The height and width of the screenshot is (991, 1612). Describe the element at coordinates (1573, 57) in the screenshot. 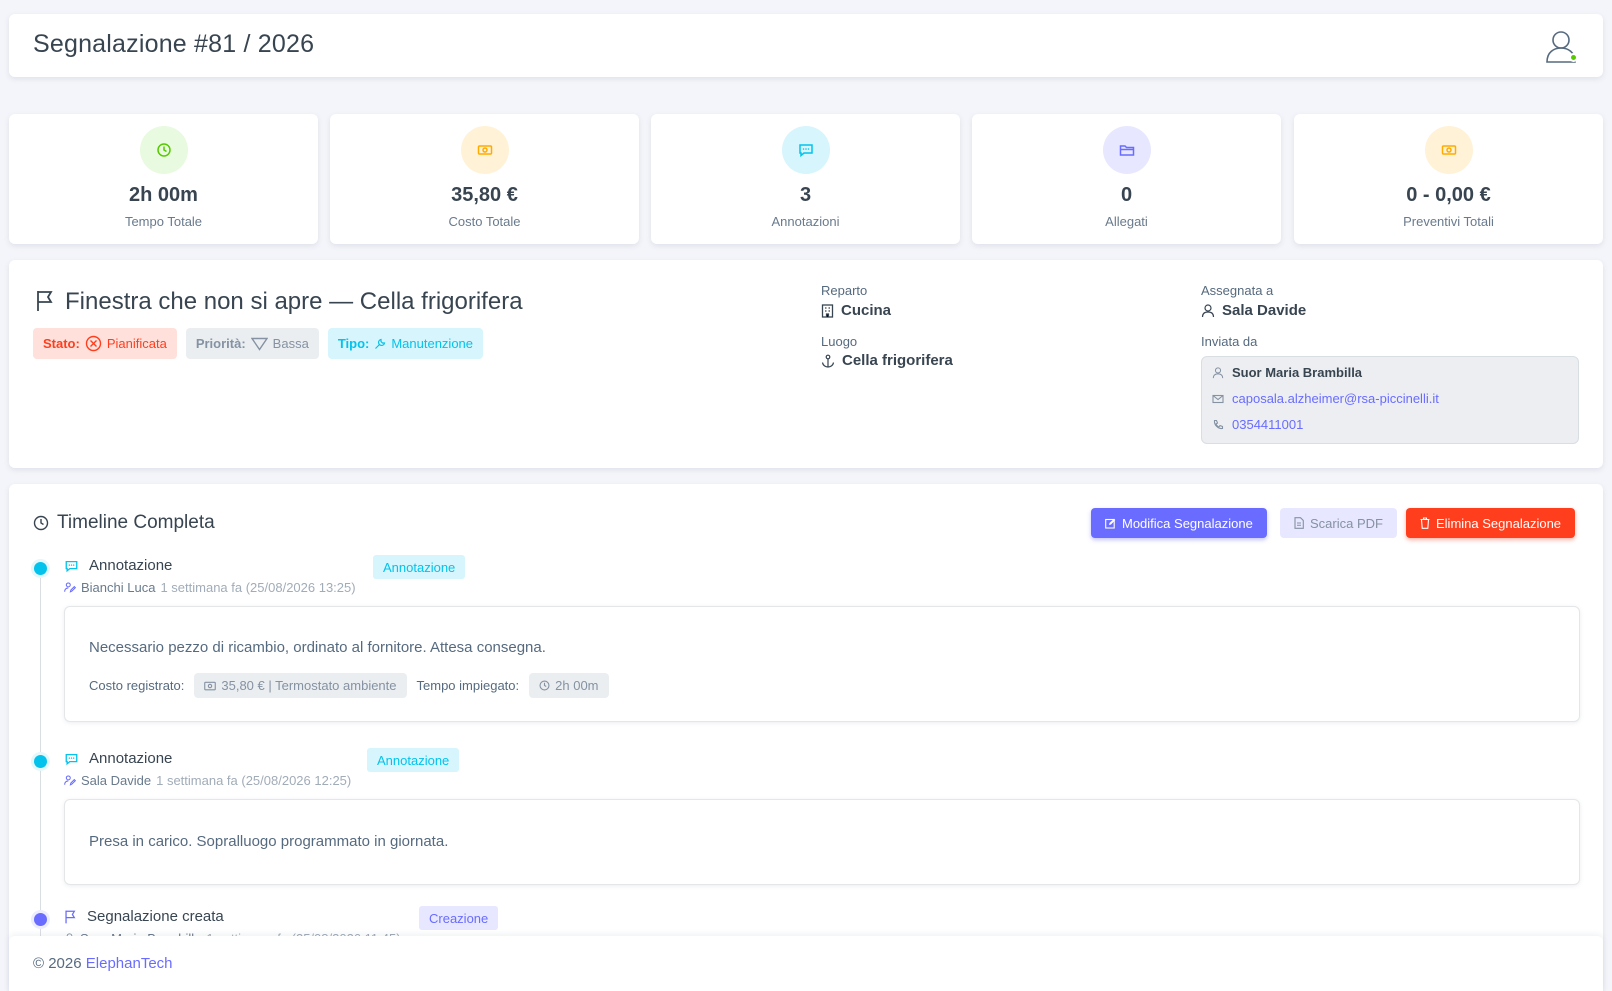

I see `online-status-dot` at that location.